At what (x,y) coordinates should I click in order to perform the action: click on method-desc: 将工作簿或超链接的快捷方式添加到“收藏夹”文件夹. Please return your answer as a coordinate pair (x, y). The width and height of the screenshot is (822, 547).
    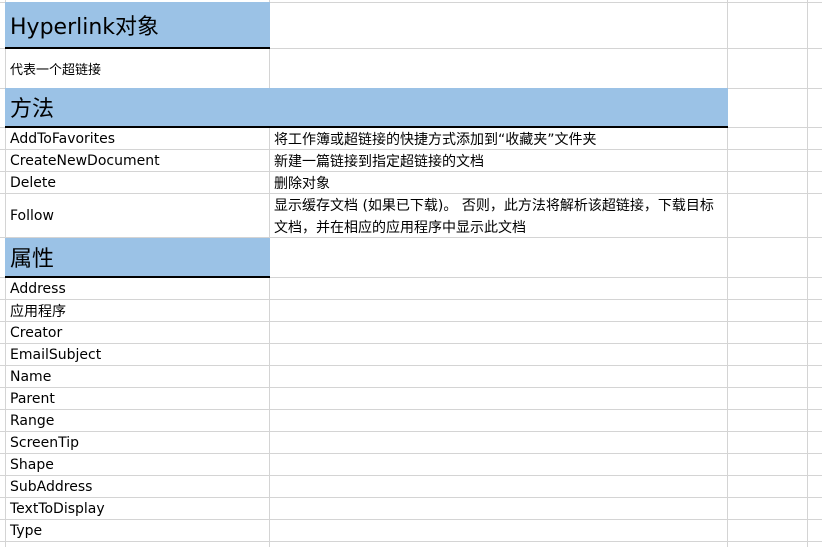
    Looking at the image, I should click on (435, 139).